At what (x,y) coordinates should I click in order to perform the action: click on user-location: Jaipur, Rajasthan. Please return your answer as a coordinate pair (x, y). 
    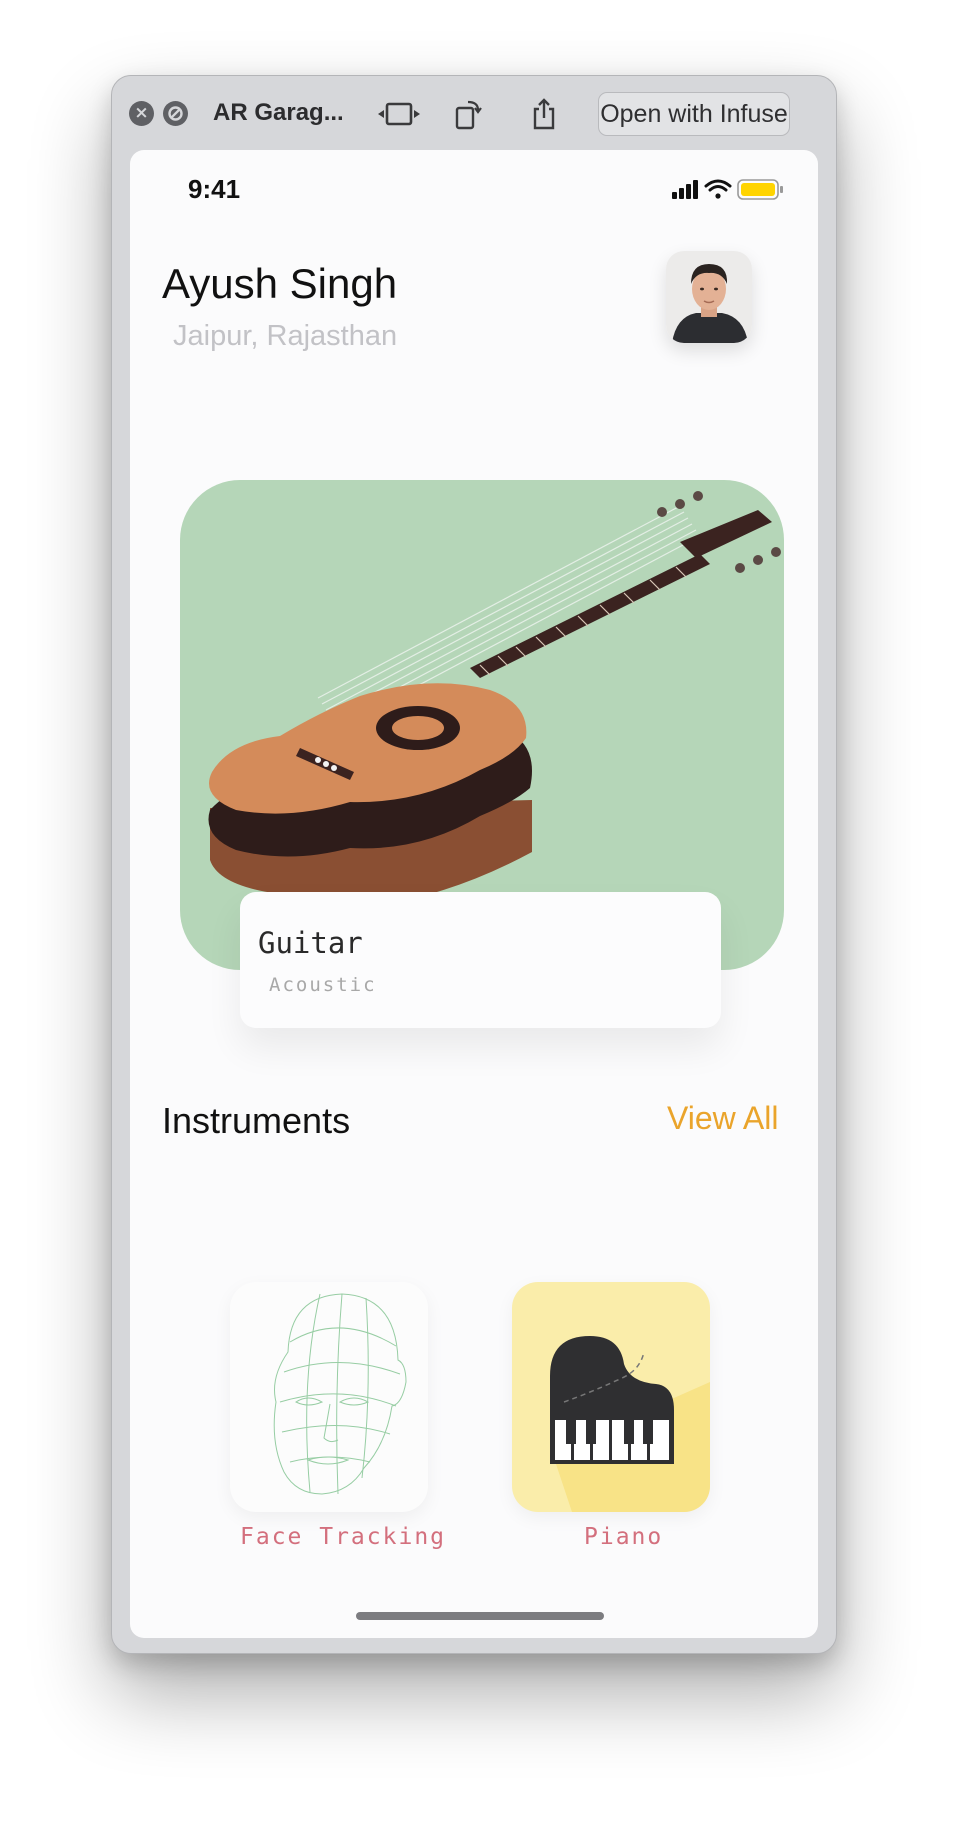
    Looking at the image, I should click on (285, 336).